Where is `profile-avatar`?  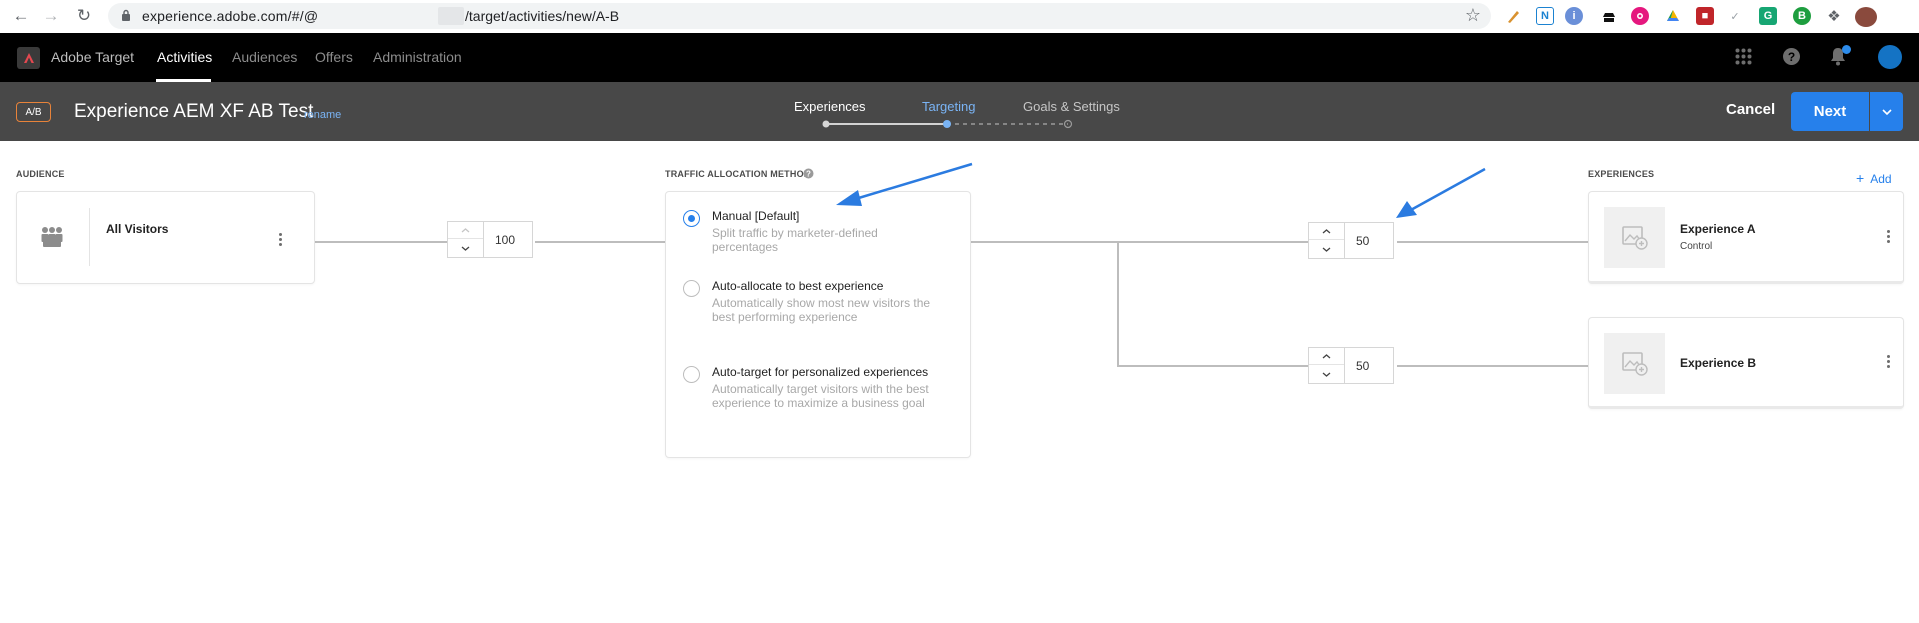
profile-avatar is located at coordinates (1866, 17).